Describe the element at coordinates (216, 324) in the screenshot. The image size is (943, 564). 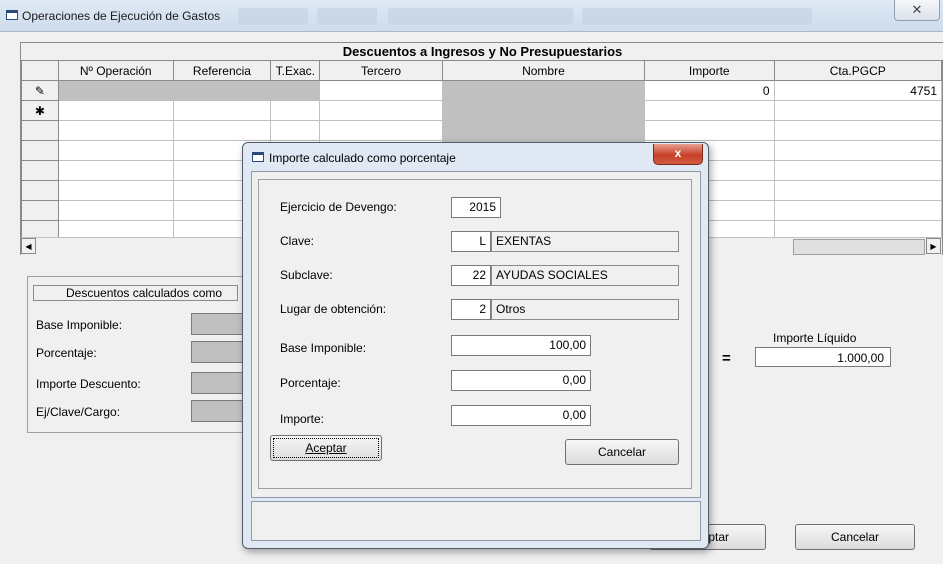
I see `base-imponible-field` at that location.